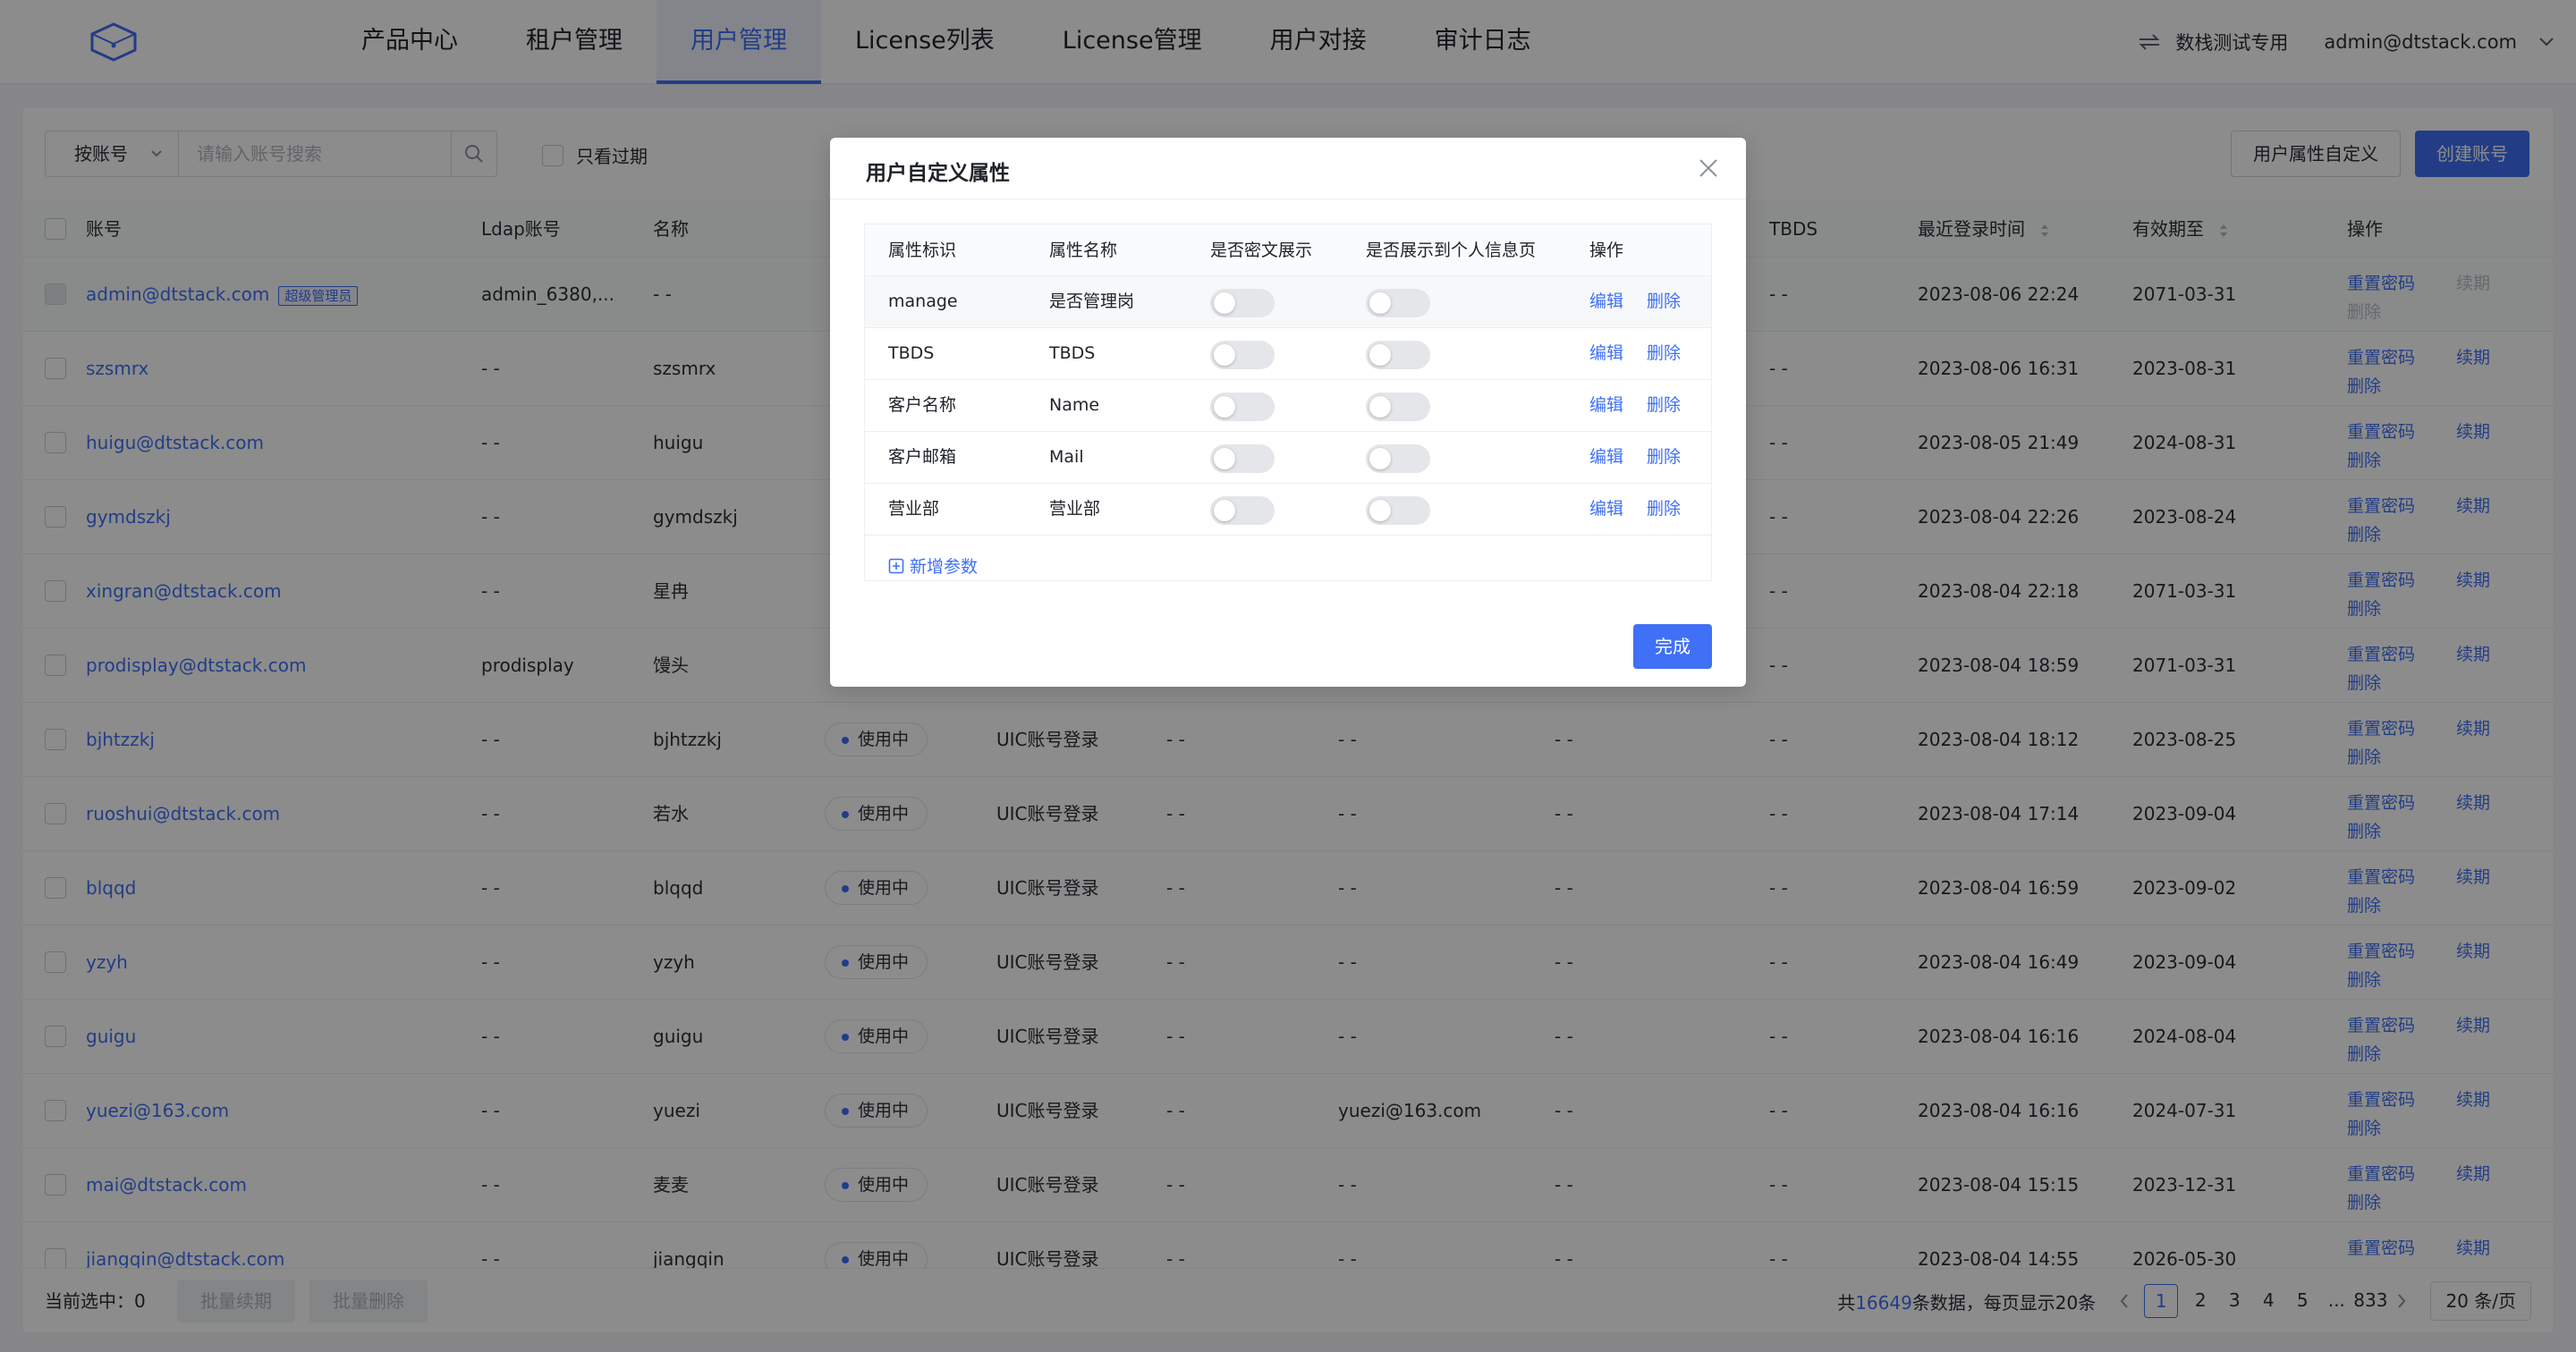 The image size is (2576, 1352). I want to click on col-attr-ops: 操作, so click(1606, 250).